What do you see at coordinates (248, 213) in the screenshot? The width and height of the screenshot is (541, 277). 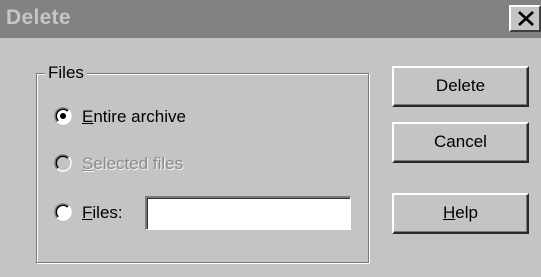 I see `files-input` at bounding box center [248, 213].